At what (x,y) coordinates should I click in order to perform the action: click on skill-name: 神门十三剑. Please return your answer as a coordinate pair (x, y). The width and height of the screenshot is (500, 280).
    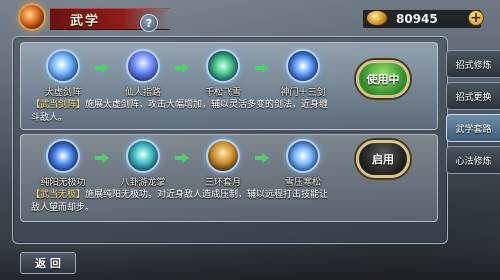
    Looking at the image, I should click on (303, 93).